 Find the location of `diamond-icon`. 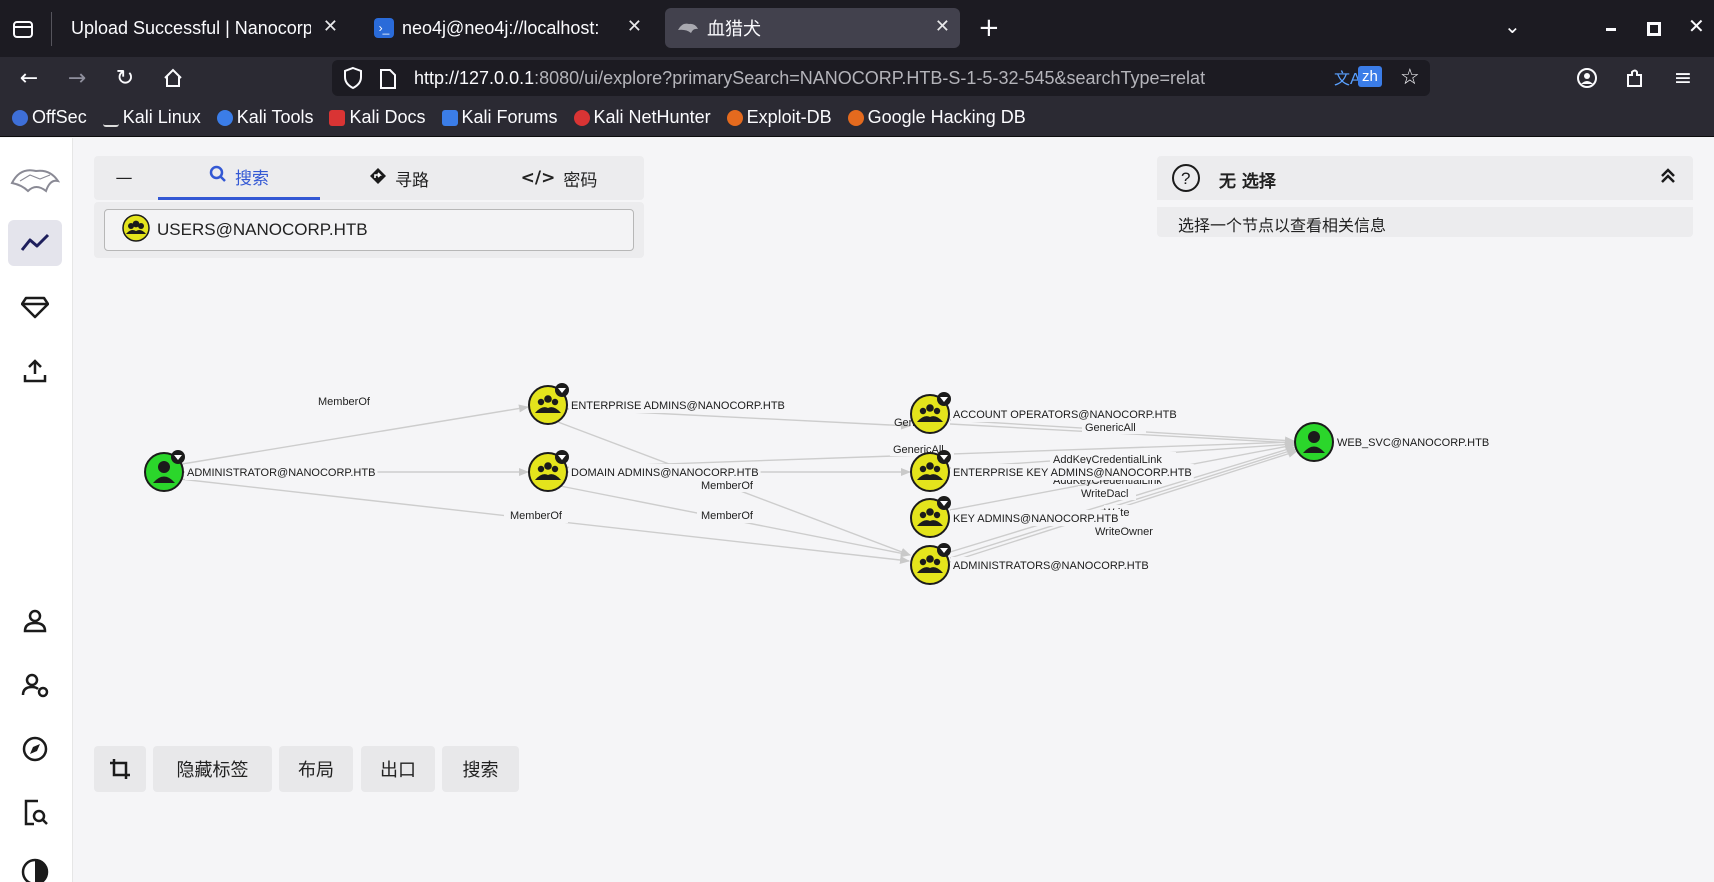

diamond-icon is located at coordinates (35, 307).